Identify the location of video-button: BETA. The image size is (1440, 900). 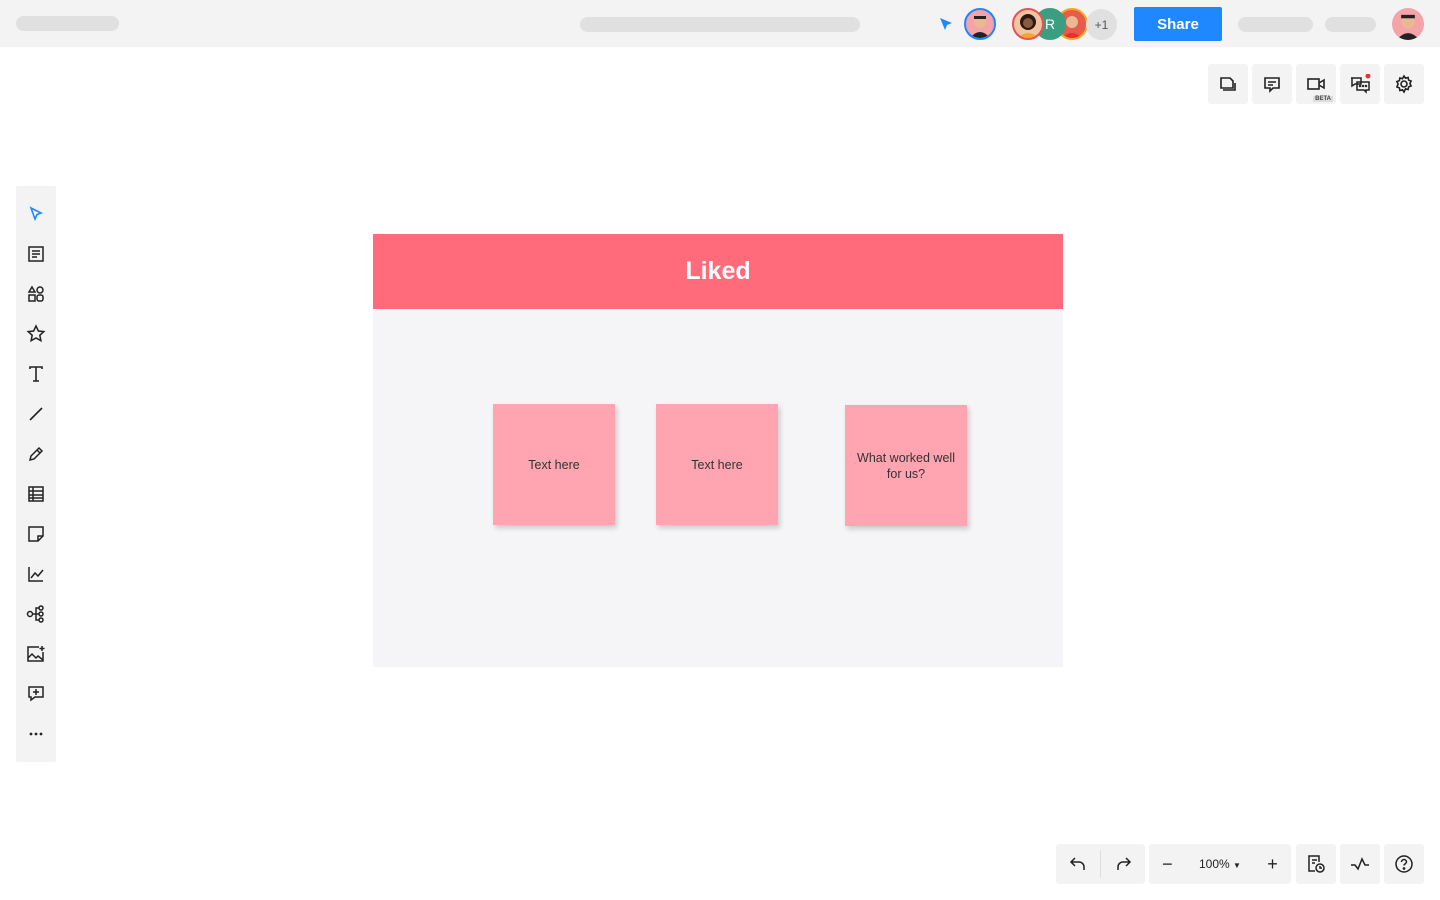
(1316, 84).